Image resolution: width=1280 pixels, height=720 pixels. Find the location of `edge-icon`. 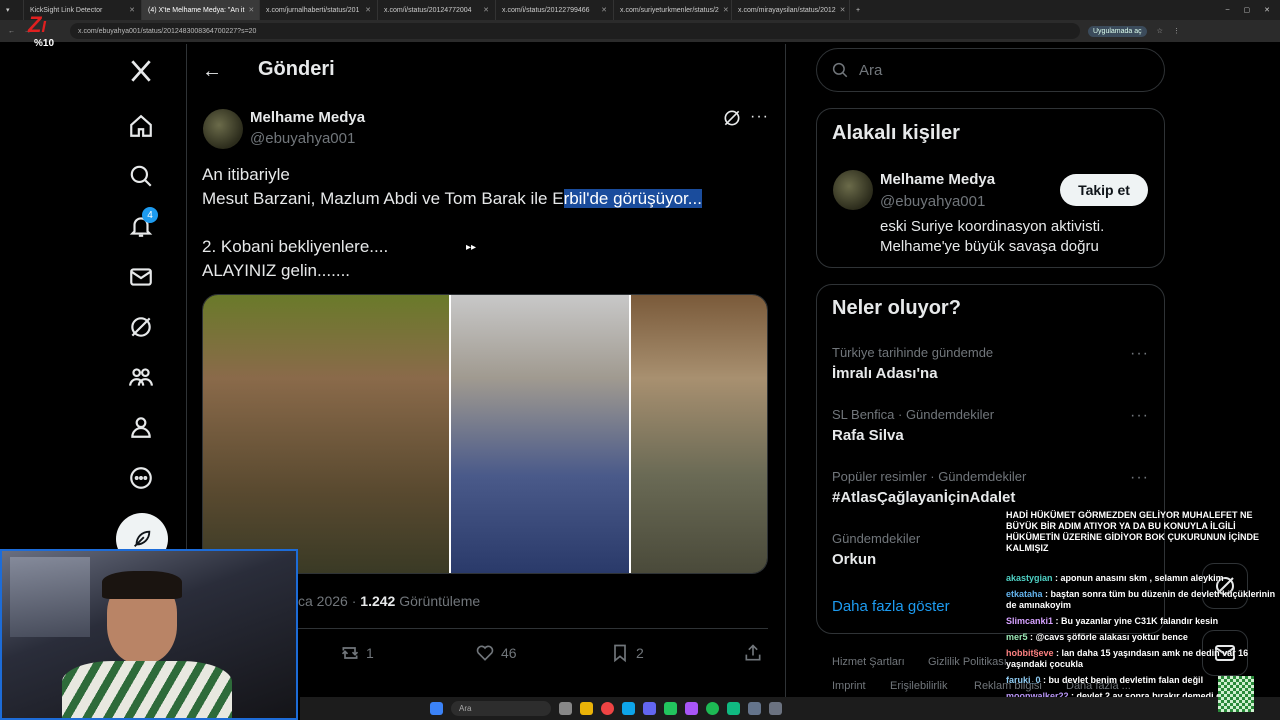

edge-icon is located at coordinates (628, 708).